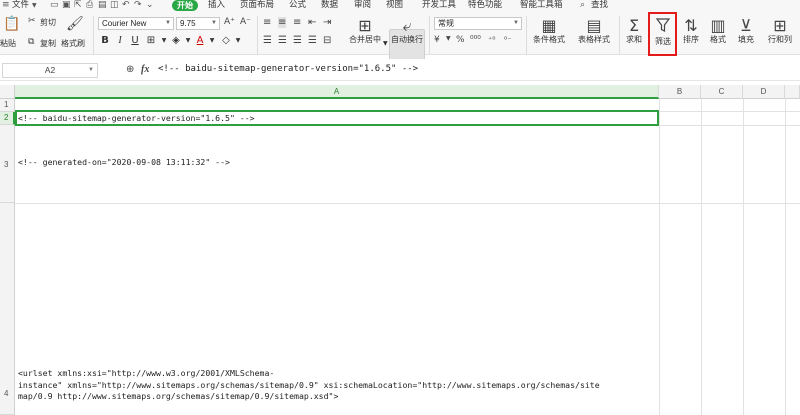 The height and width of the screenshot is (415, 800). I want to click on tab-smart-tools: 智能工具箱, so click(541, 5).